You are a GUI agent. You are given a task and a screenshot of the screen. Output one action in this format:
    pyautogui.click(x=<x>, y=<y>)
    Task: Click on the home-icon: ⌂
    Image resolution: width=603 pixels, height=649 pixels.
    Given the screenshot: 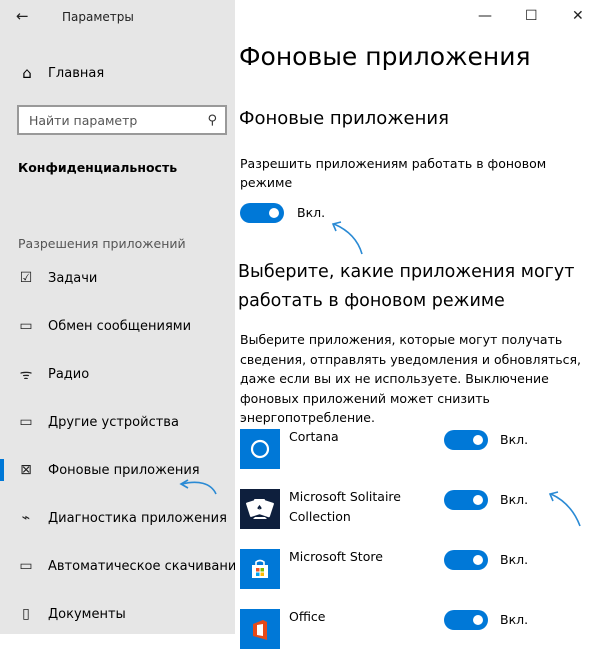 What is the action you would take?
    pyautogui.click(x=27, y=73)
    